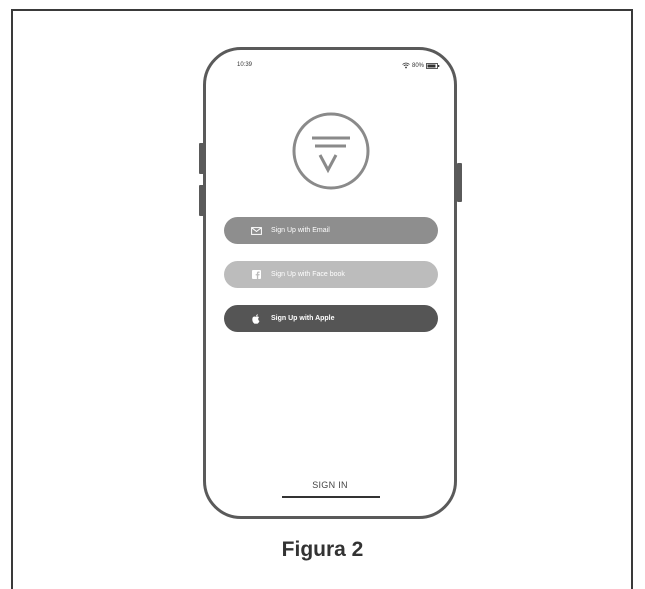  What do you see at coordinates (322, 549) in the screenshot?
I see `figure-caption: Figura 2` at bounding box center [322, 549].